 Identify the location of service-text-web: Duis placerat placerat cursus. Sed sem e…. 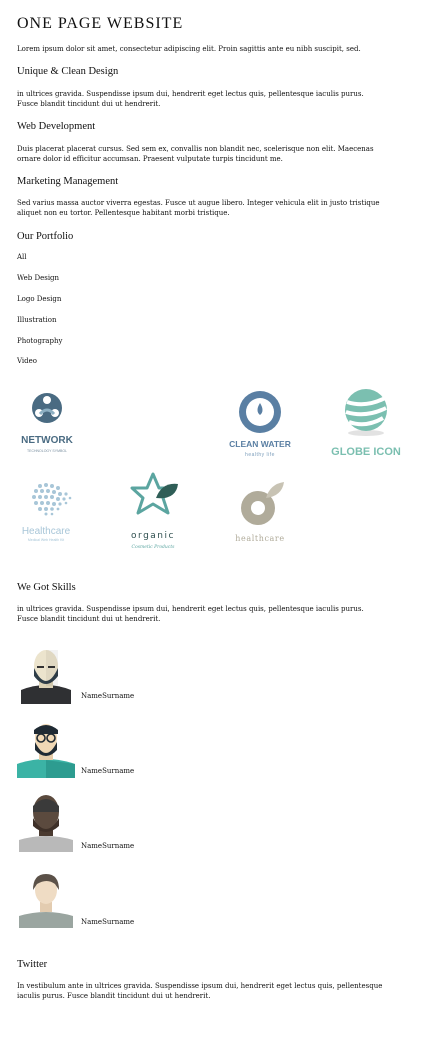
(195, 154).